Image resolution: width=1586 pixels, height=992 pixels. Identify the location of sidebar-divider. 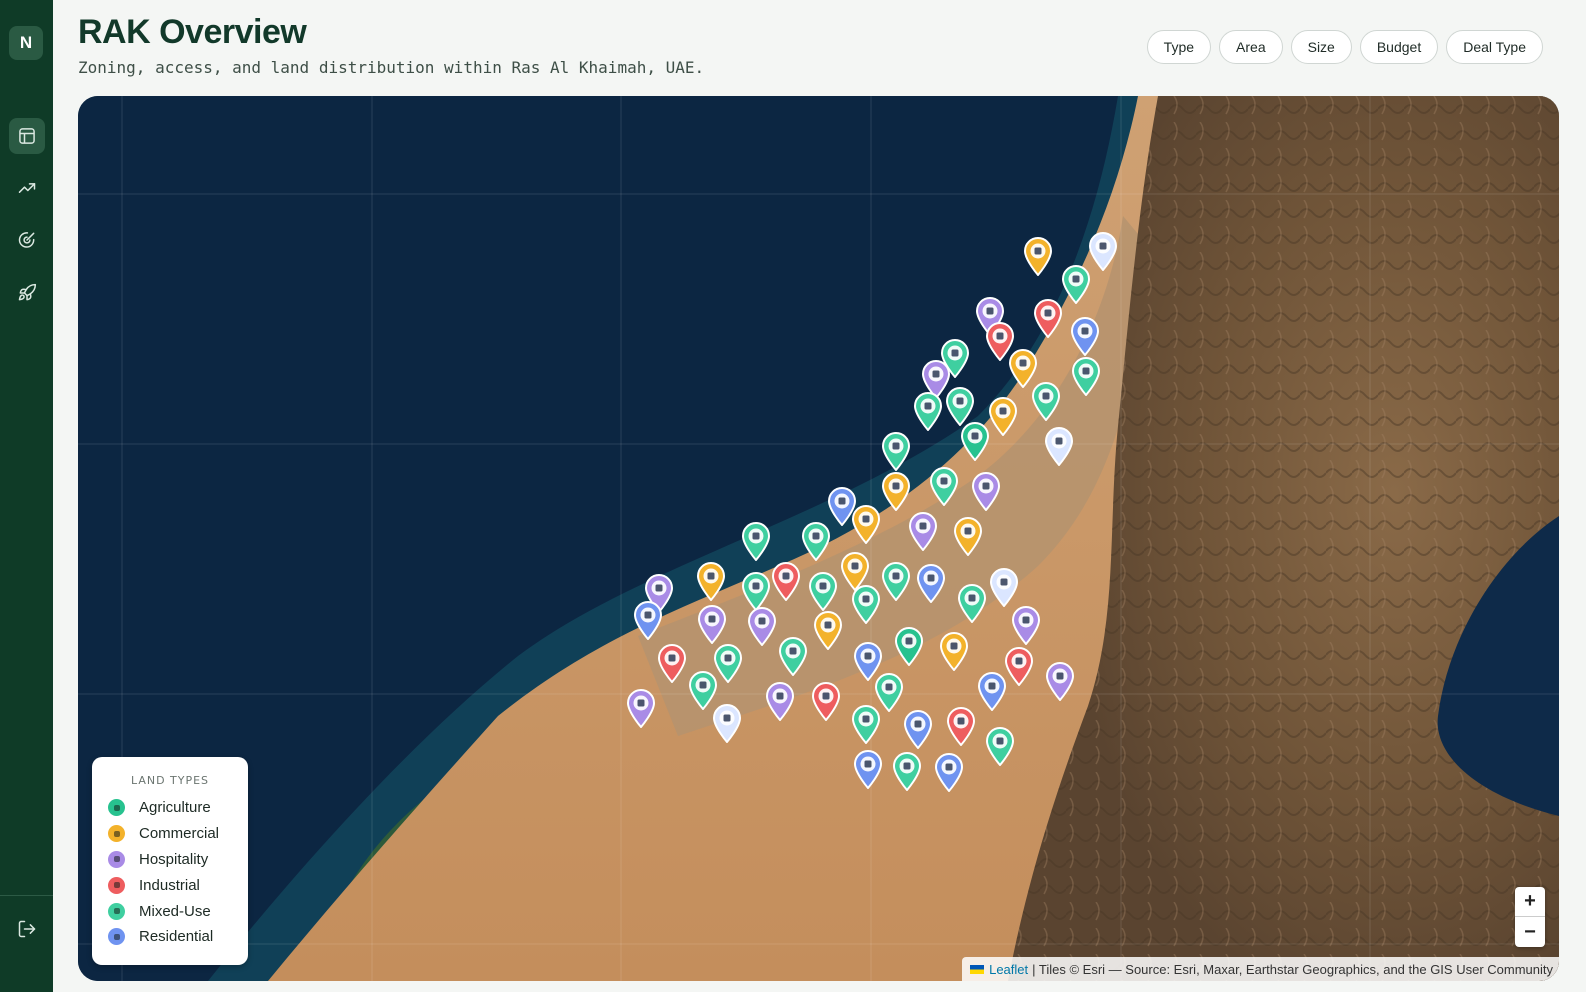
(26, 895).